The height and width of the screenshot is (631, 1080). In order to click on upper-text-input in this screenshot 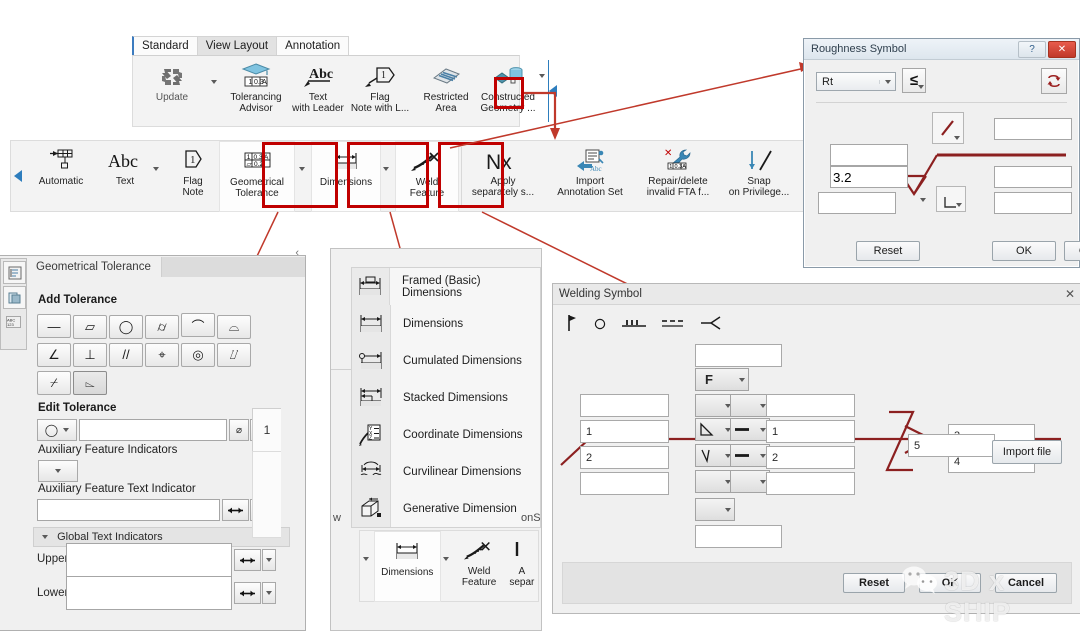, I will do `click(149, 560)`.